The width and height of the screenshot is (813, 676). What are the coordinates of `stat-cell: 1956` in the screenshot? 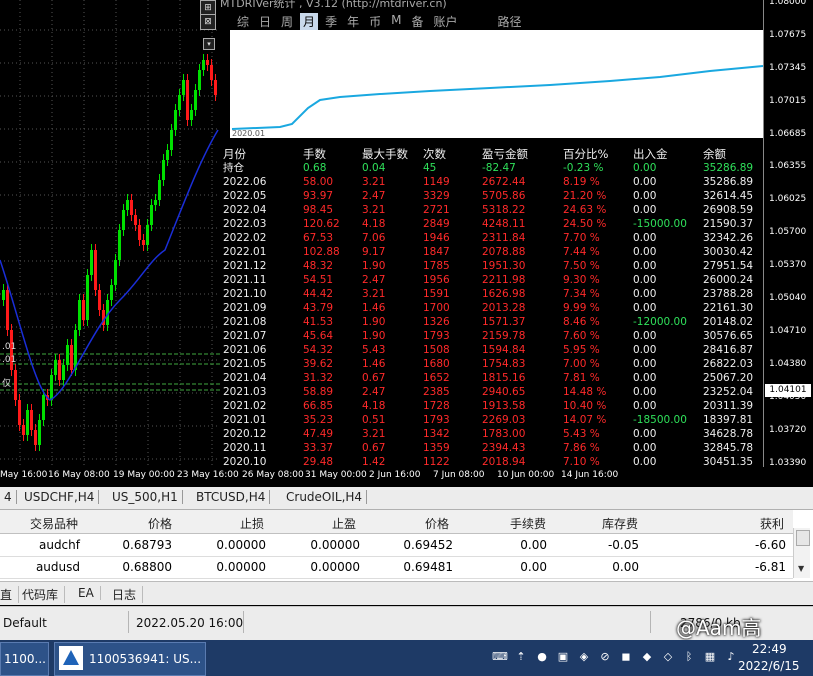 It's located at (436, 280).